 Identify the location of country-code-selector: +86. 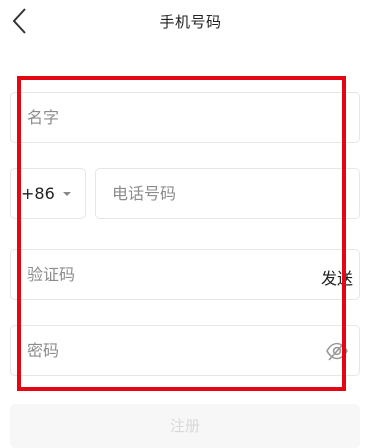
(48, 193).